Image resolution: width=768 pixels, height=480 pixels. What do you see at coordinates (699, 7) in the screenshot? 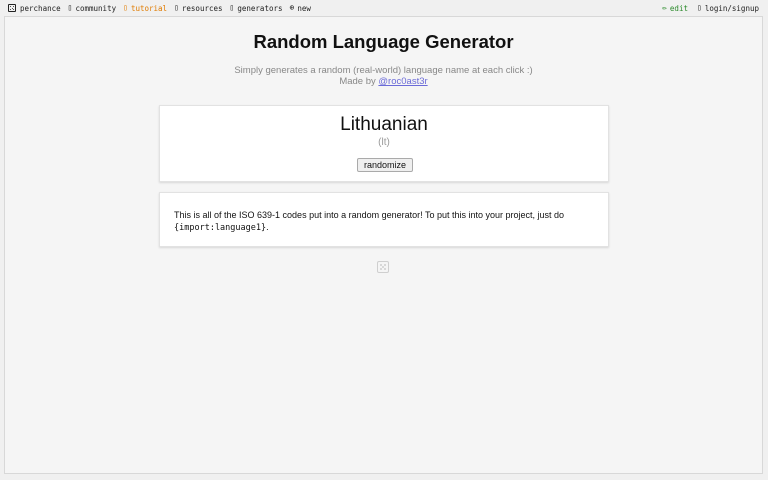
I see `user-icon: ▯` at bounding box center [699, 7].